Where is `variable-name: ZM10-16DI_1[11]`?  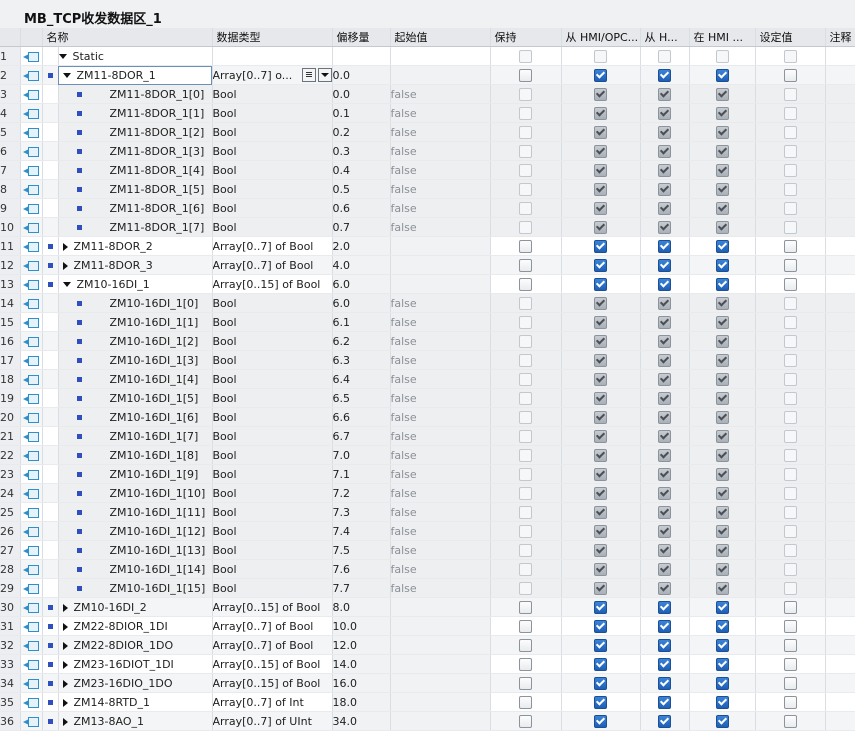 variable-name: ZM10-16DI_1[11] is located at coordinates (158, 512).